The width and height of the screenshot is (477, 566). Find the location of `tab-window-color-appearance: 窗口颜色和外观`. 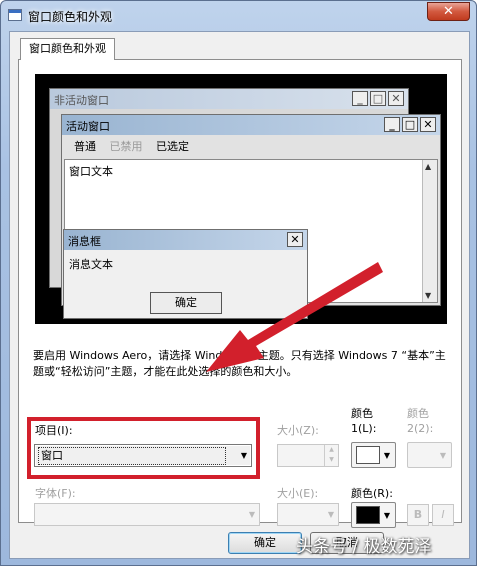

tab-window-color-appearance: 窗口颜色和外观 is located at coordinates (67, 49).